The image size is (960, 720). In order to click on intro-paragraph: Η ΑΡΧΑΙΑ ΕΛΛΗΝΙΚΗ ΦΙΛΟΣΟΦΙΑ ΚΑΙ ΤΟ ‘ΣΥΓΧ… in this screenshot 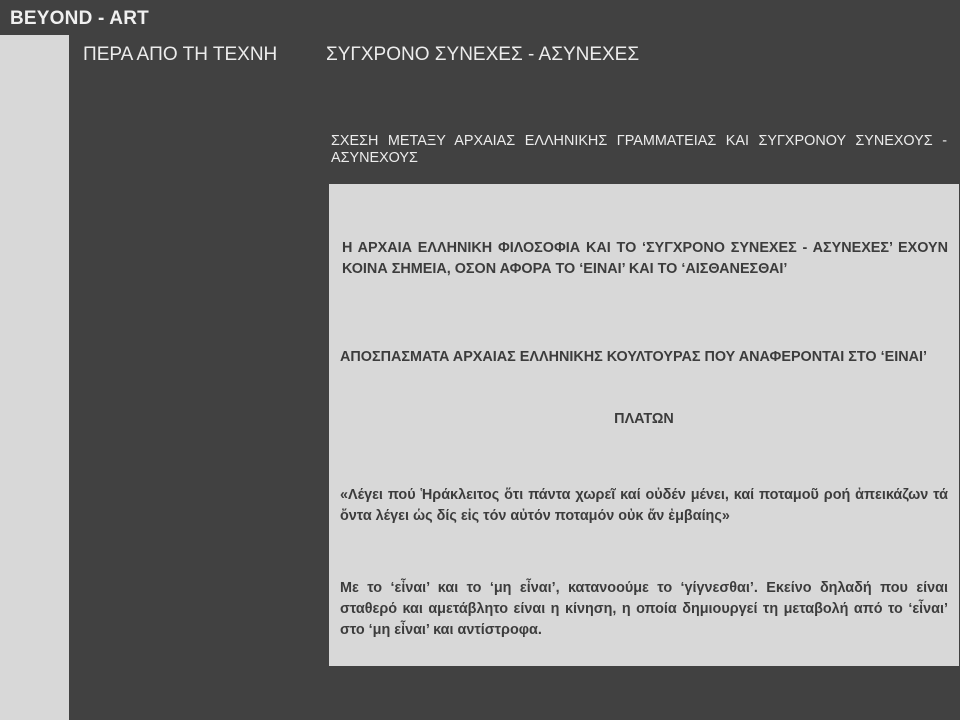, I will do `click(645, 258)`.